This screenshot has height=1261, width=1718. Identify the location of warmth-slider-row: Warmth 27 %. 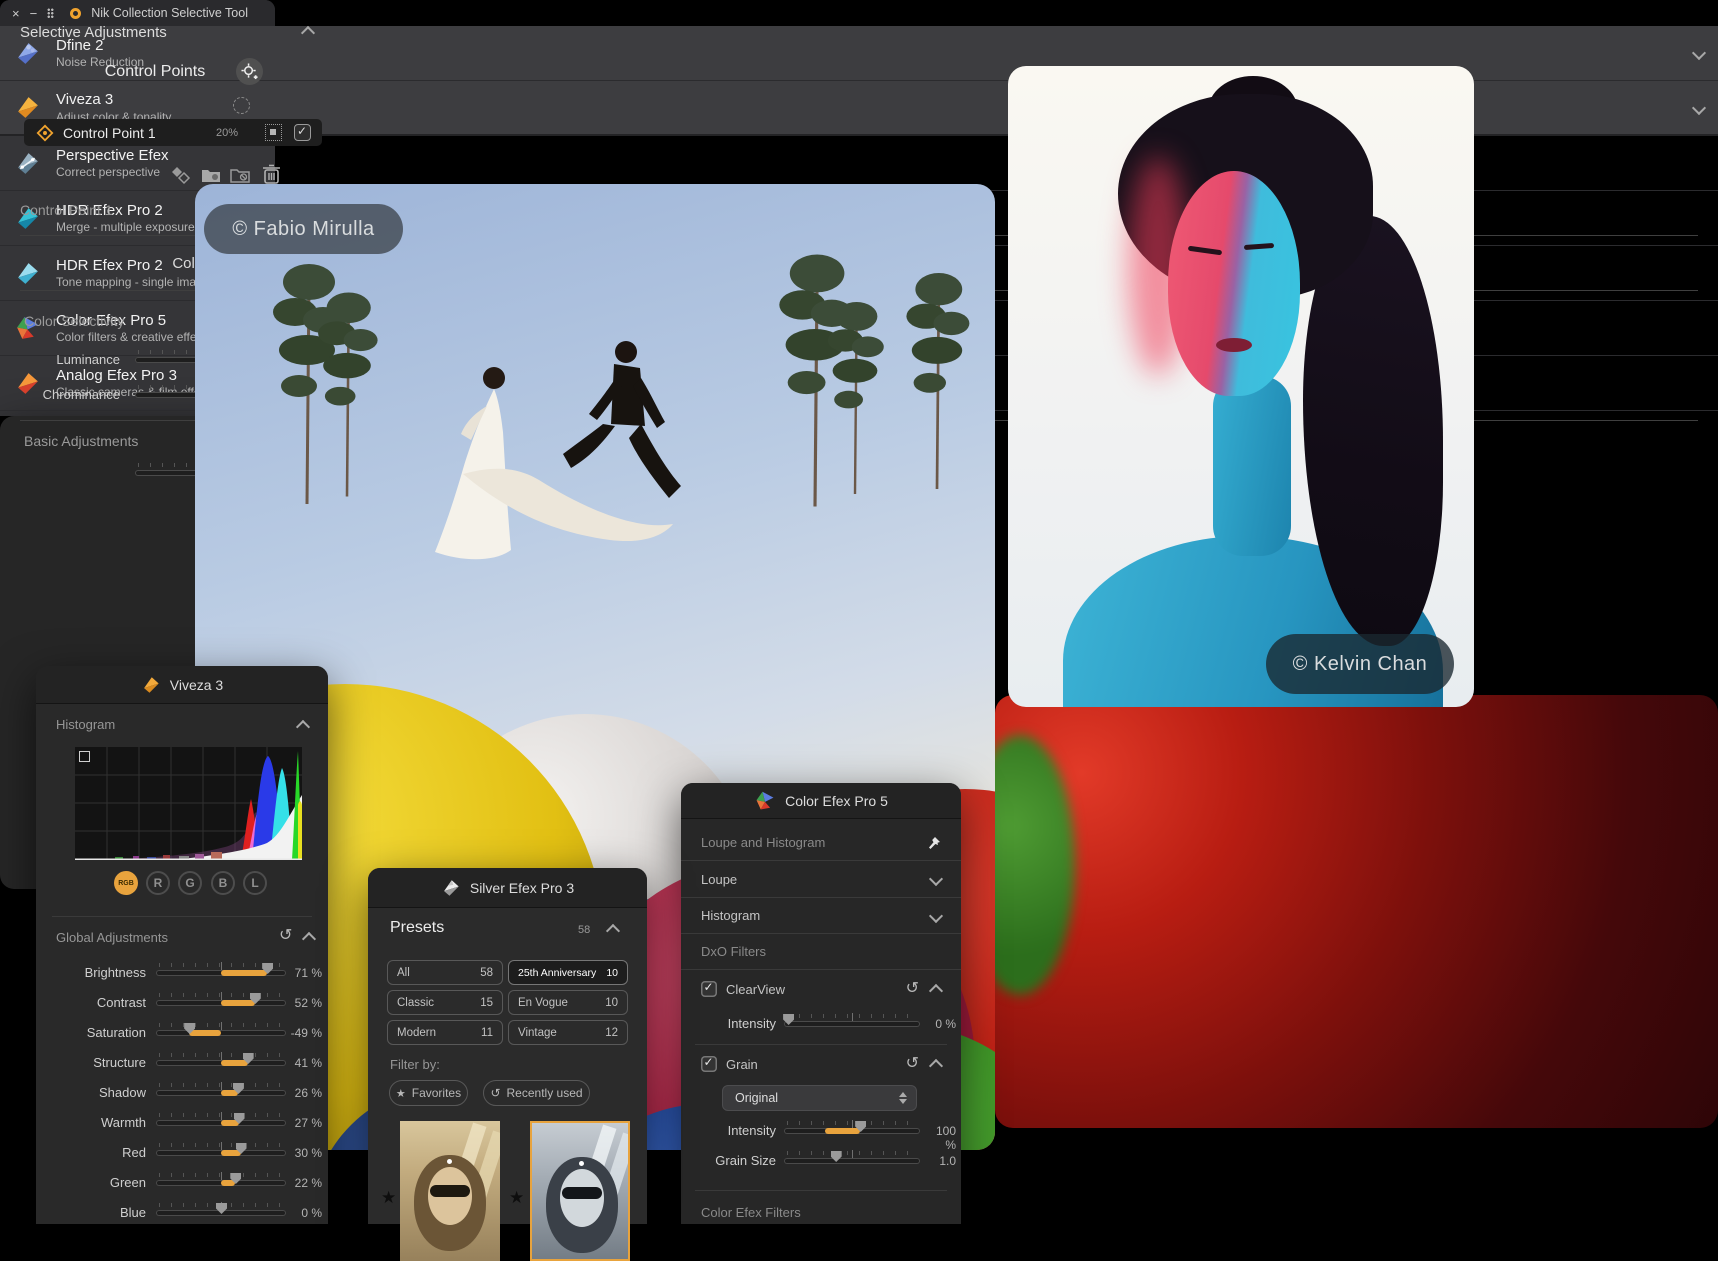
(182, 1122).